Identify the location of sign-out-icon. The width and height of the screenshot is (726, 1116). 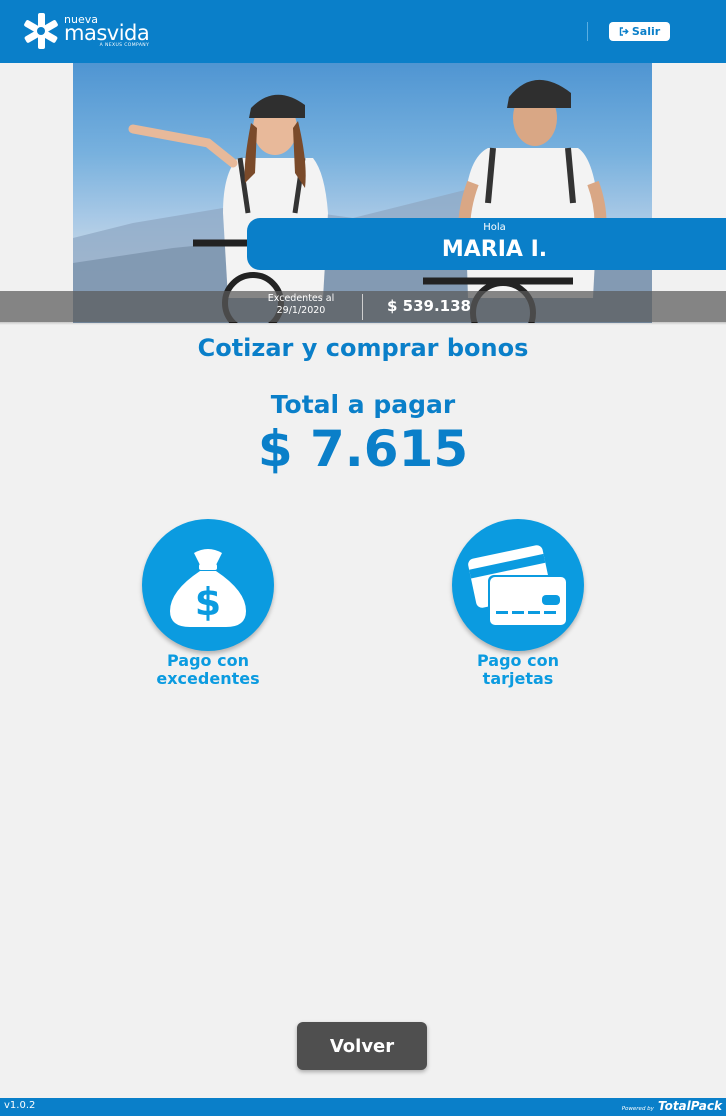
(624, 31).